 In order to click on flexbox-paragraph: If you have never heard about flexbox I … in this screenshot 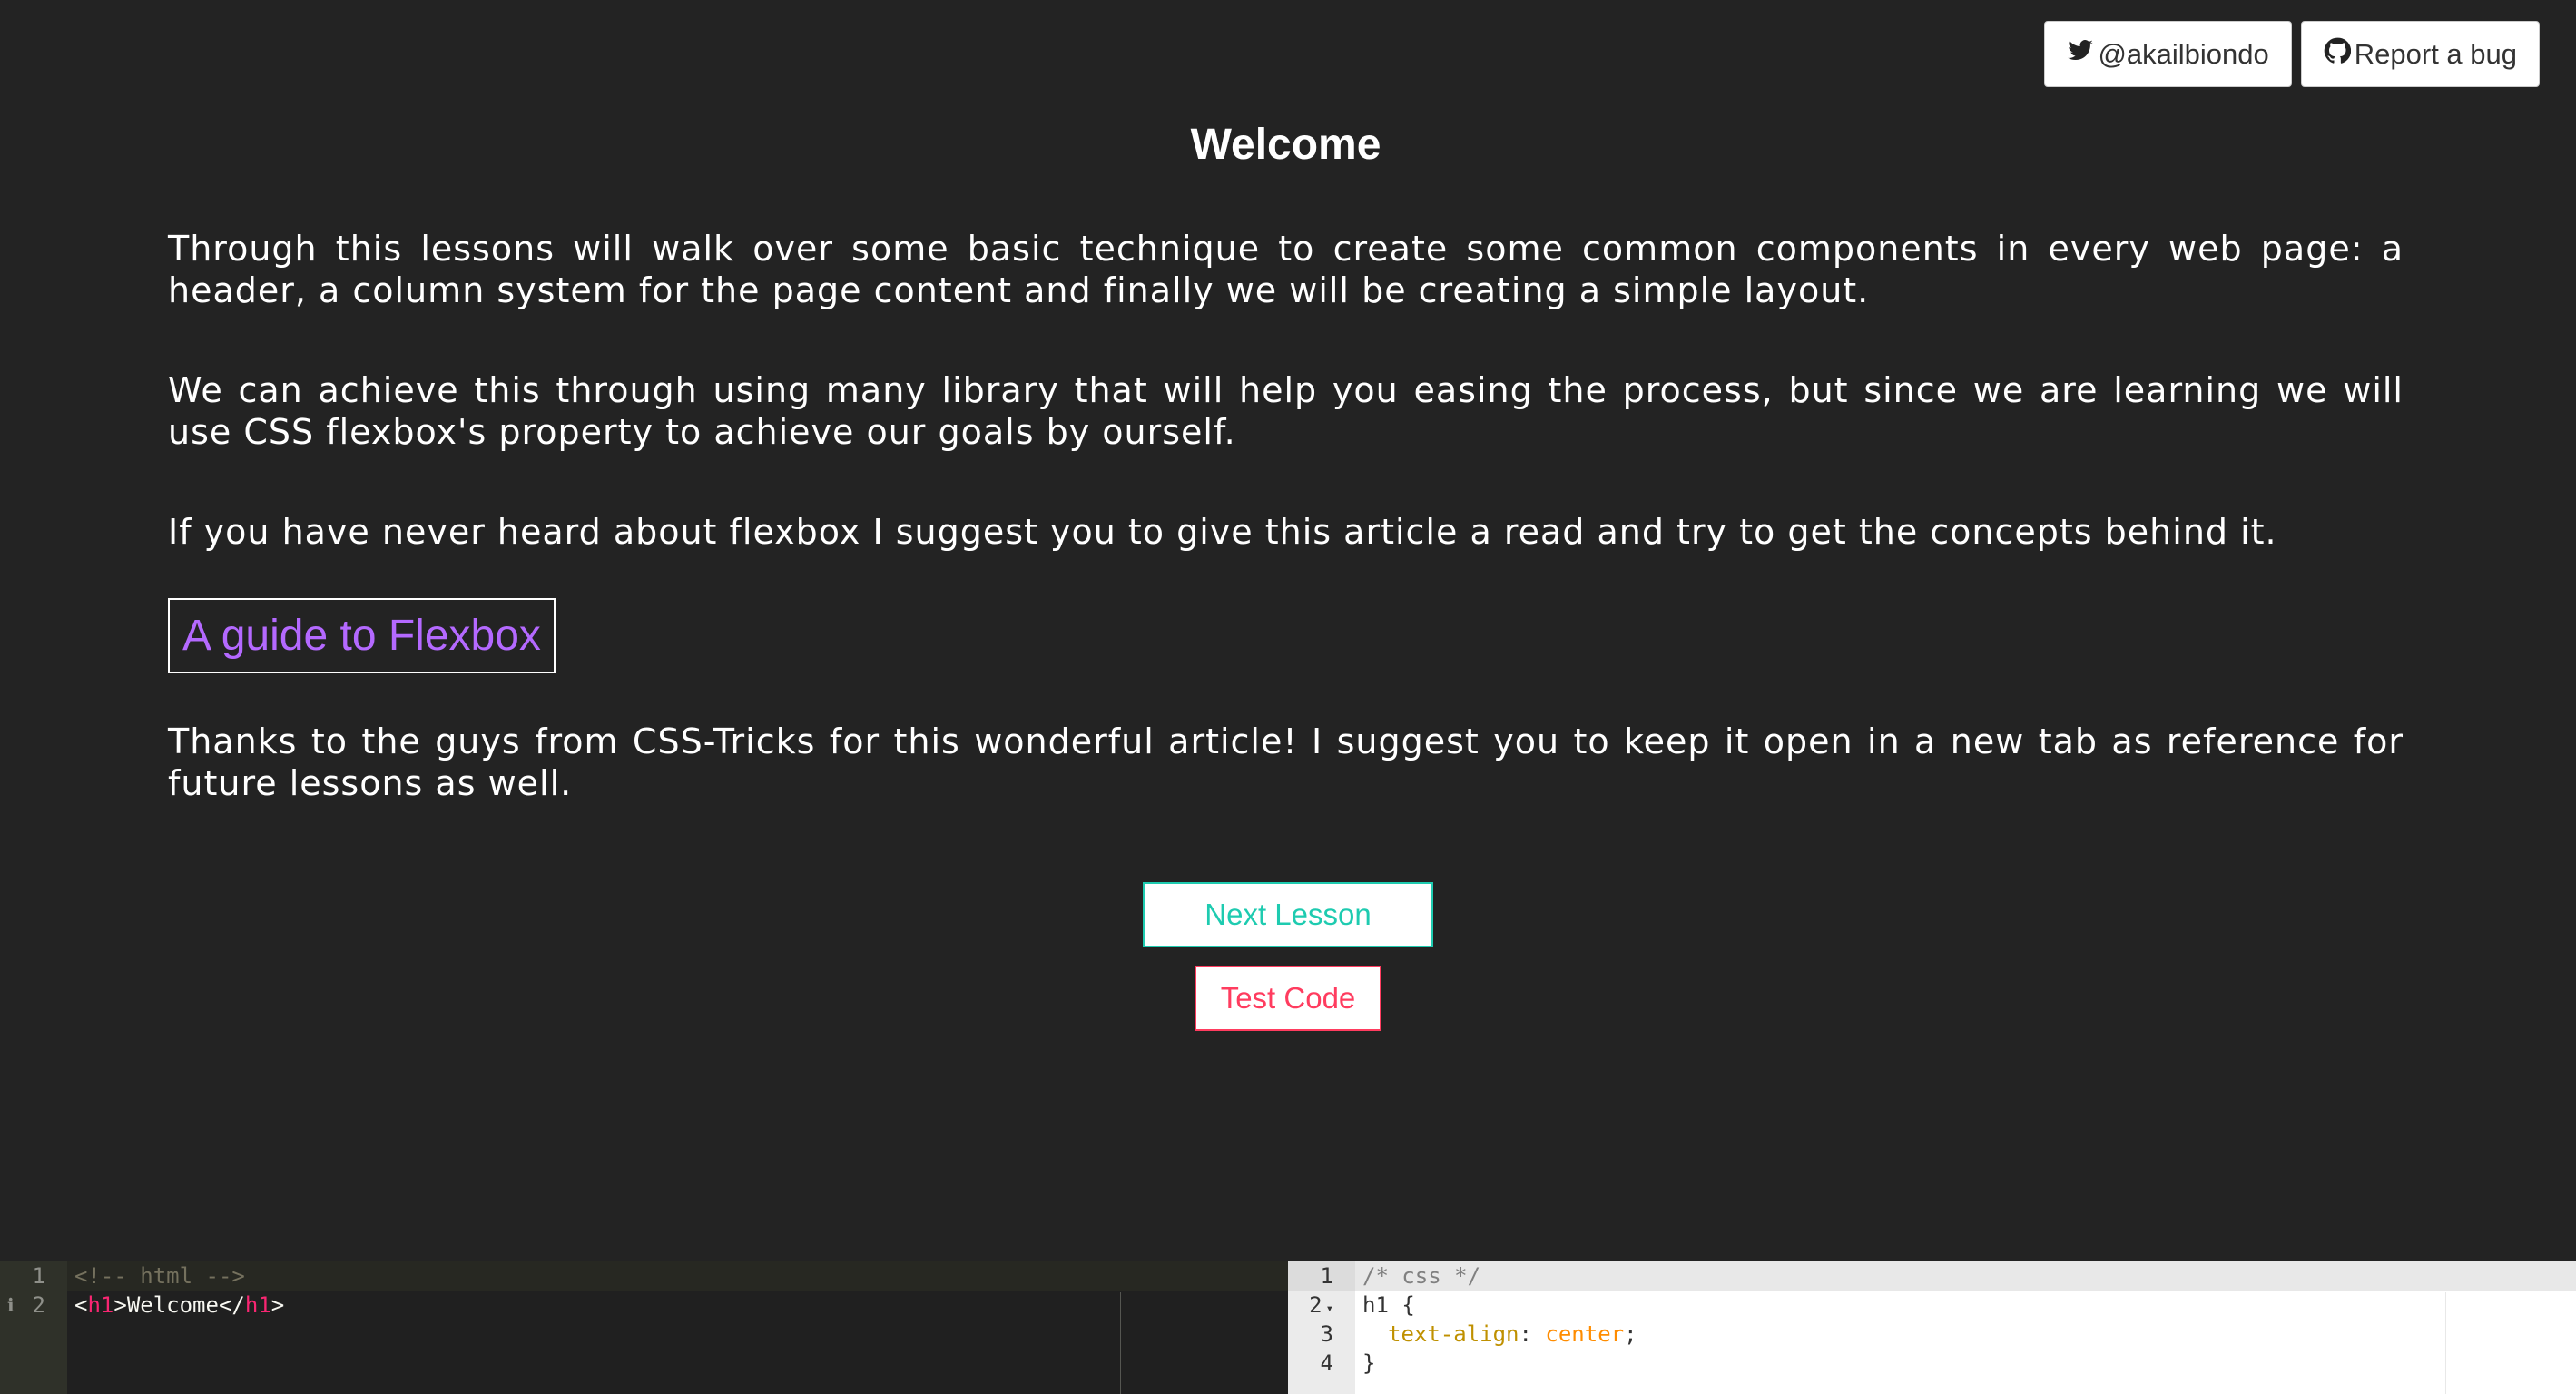, I will do `click(1222, 532)`.